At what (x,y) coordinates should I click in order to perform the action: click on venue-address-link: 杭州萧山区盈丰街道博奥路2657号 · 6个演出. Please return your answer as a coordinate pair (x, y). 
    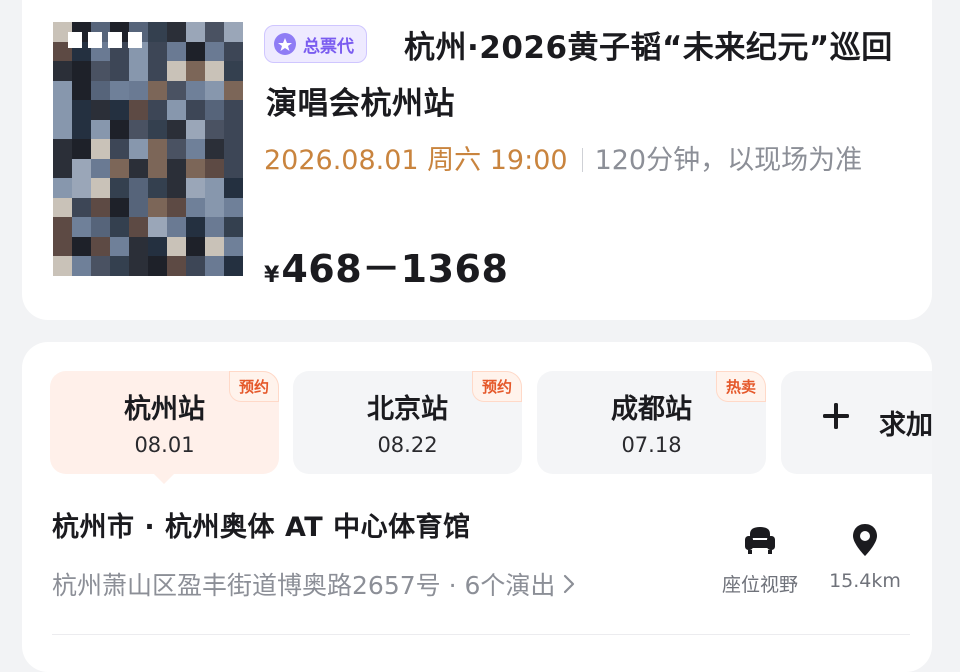
    Looking at the image, I should click on (313, 584).